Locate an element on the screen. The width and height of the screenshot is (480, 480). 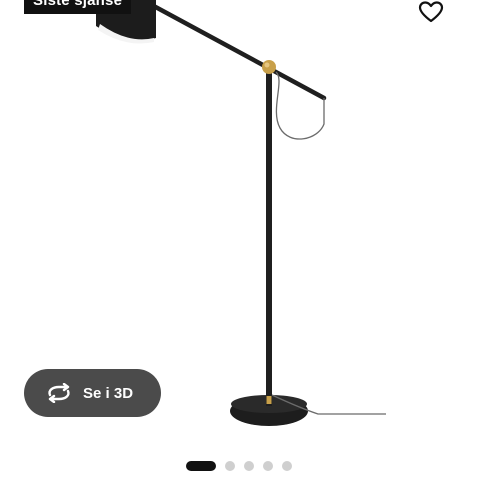
gallery-pagination is located at coordinates (243, 466).